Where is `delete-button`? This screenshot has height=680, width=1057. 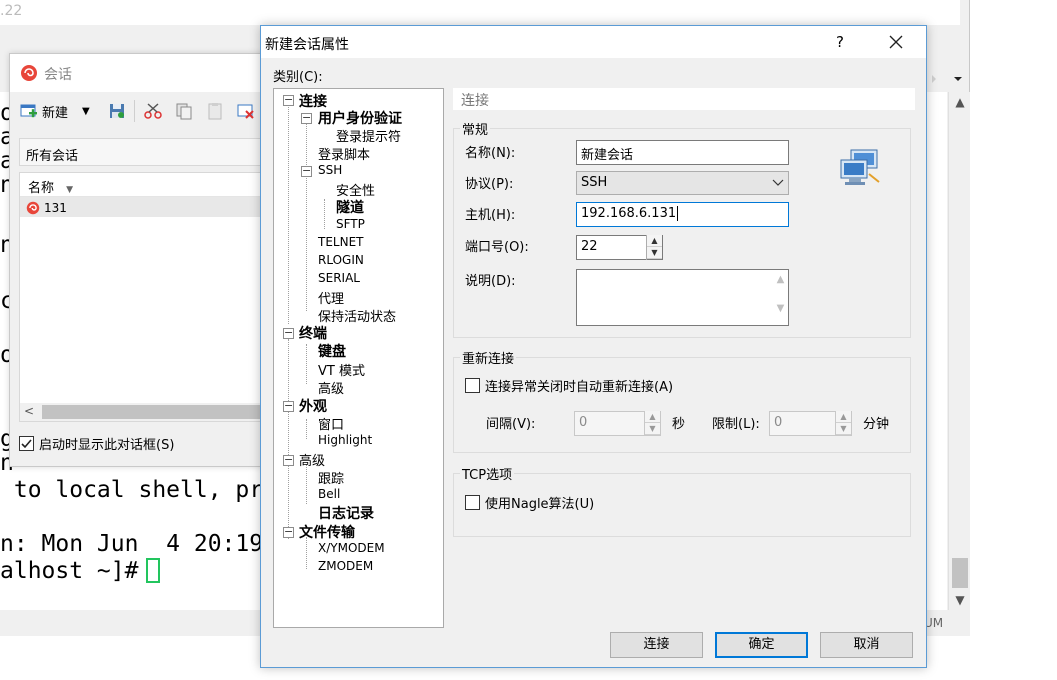 delete-button is located at coordinates (246, 111).